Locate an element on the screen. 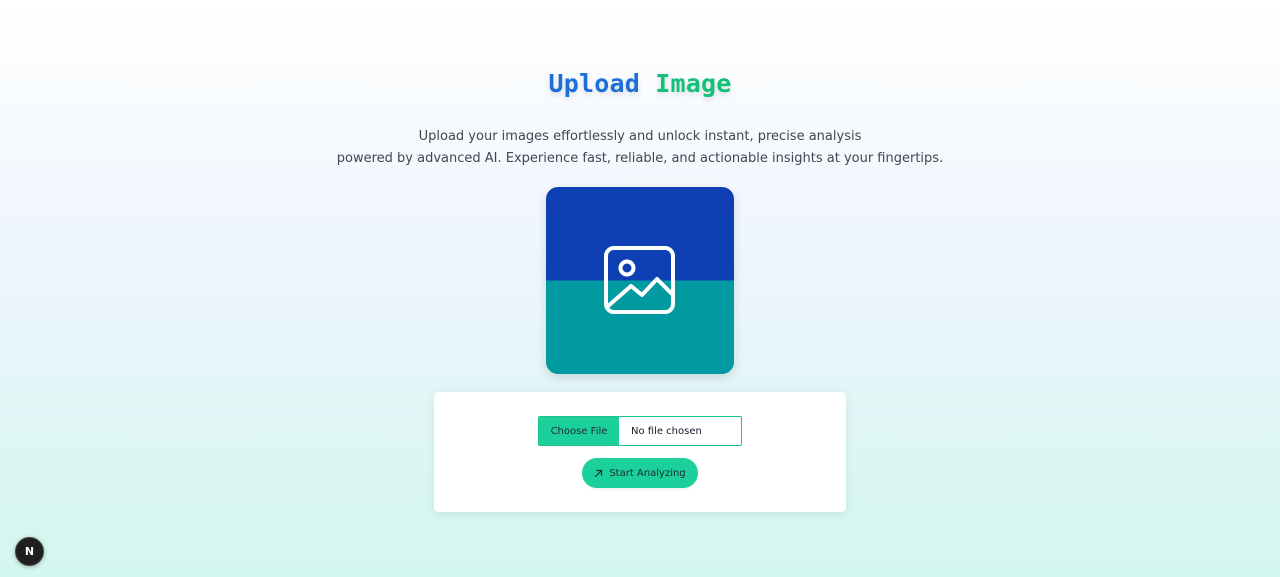 The width and height of the screenshot is (1280, 577). start-analyzing-label: Start Analyzing is located at coordinates (647, 473).